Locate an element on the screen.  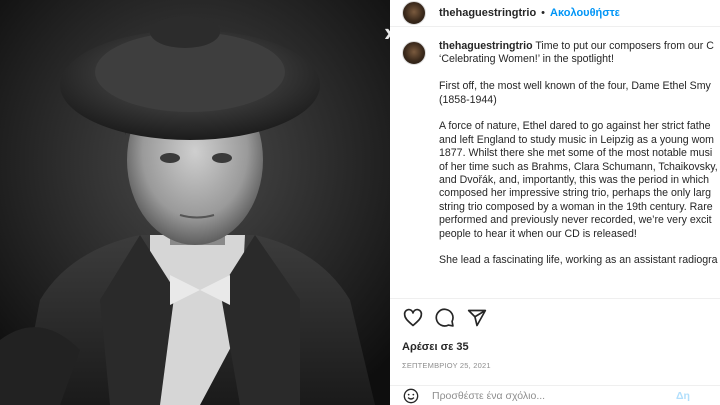
caption-username: thehaguestringtrio is located at coordinates (486, 46).